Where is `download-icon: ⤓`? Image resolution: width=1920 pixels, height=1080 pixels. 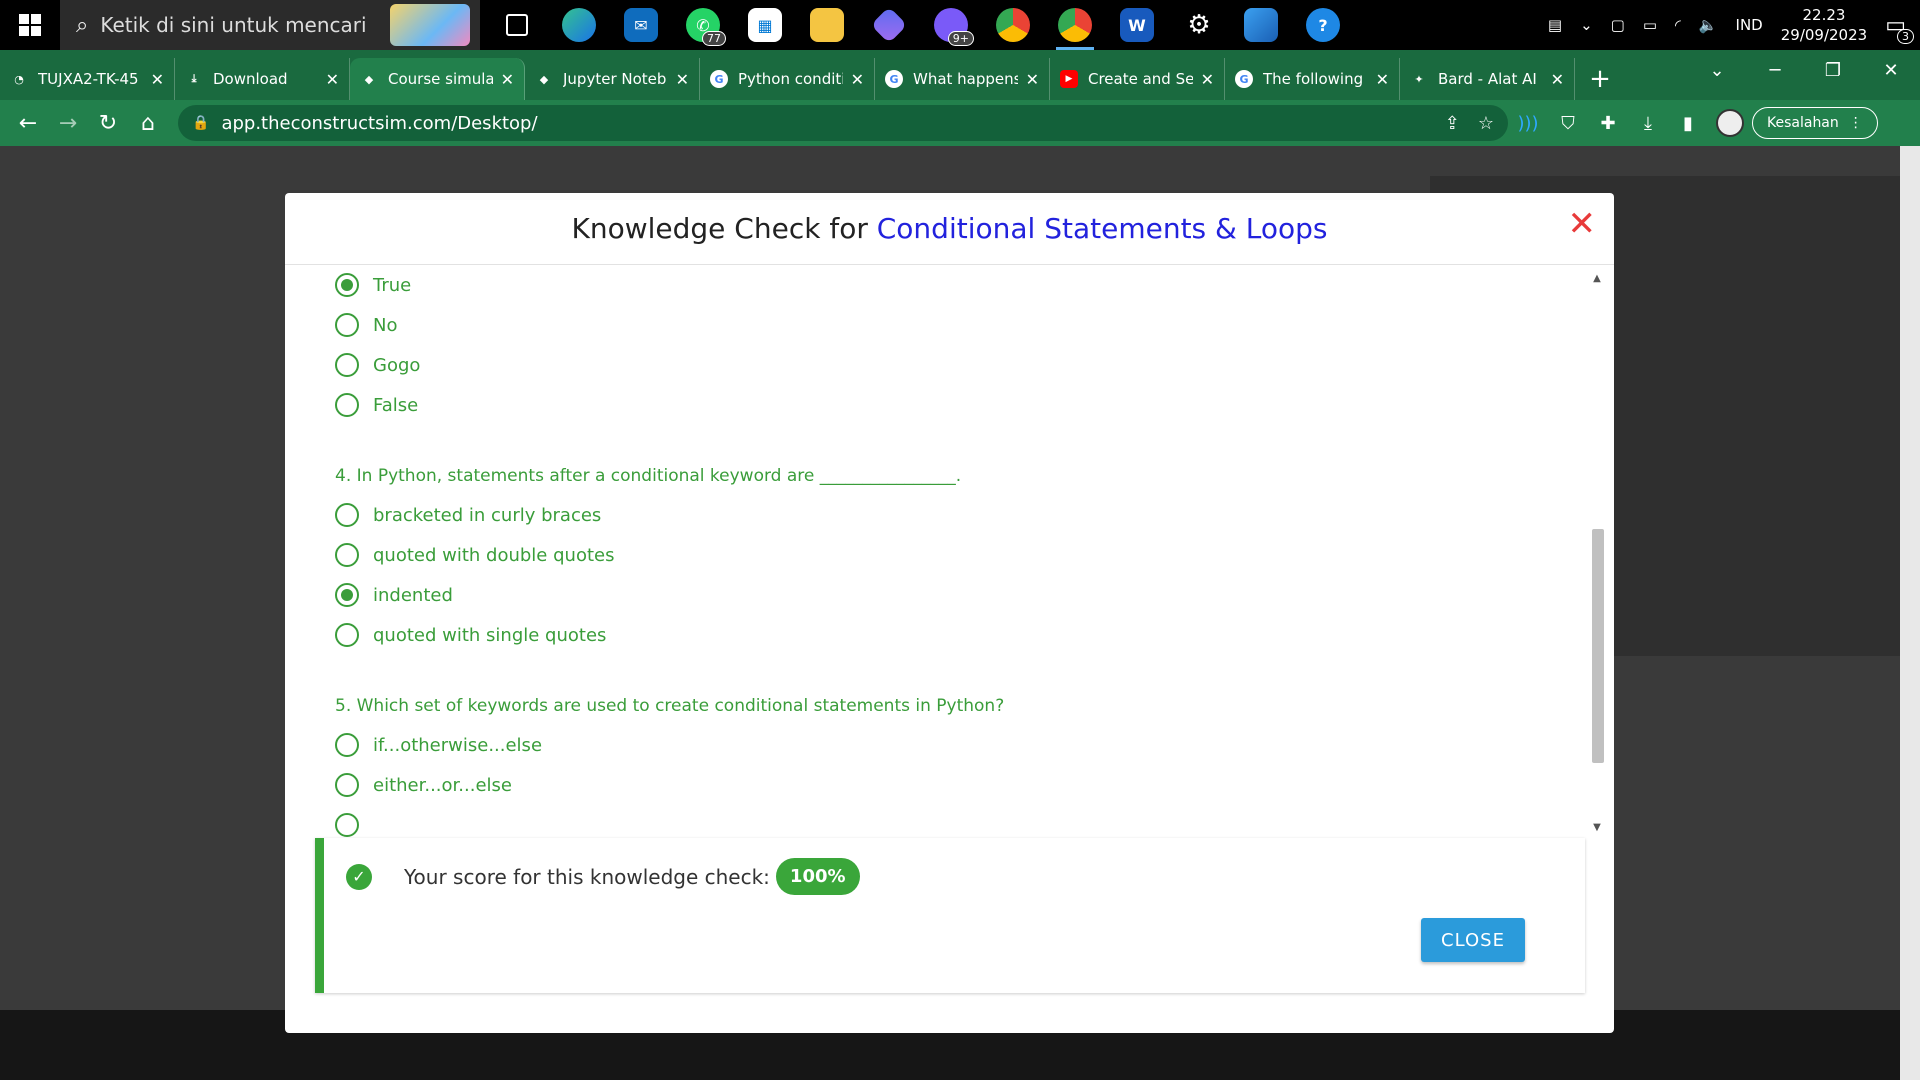 download-icon: ⤓ is located at coordinates (1648, 123).